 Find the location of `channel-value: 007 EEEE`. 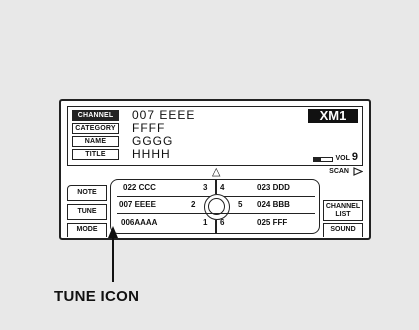

channel-value: 007 EEEE is located at coordinates (164, 115).